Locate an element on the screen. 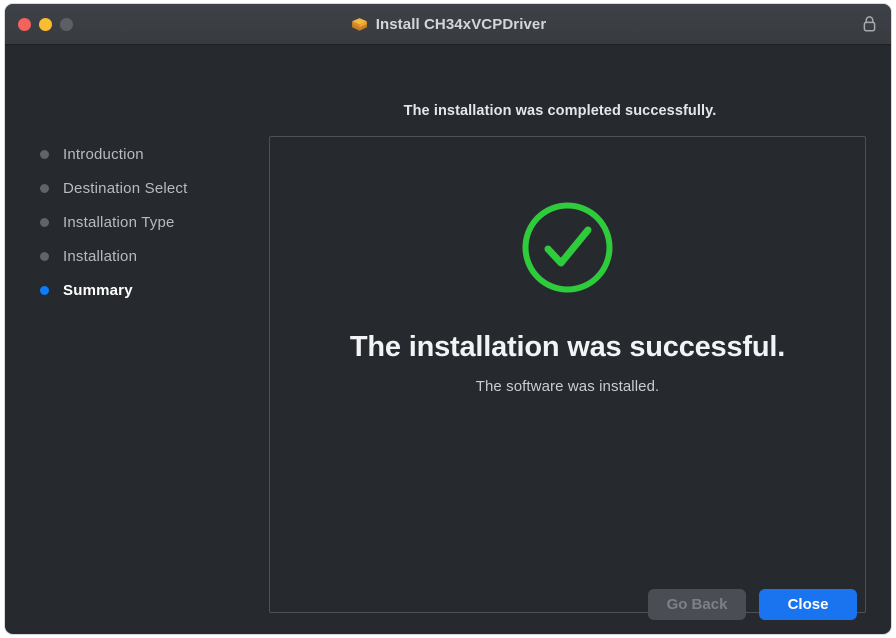 Image resolution: width=896 pixels, height=638 pixels. sidebar-item-destination-select: Destination Select is located at coordinates (134, 188).